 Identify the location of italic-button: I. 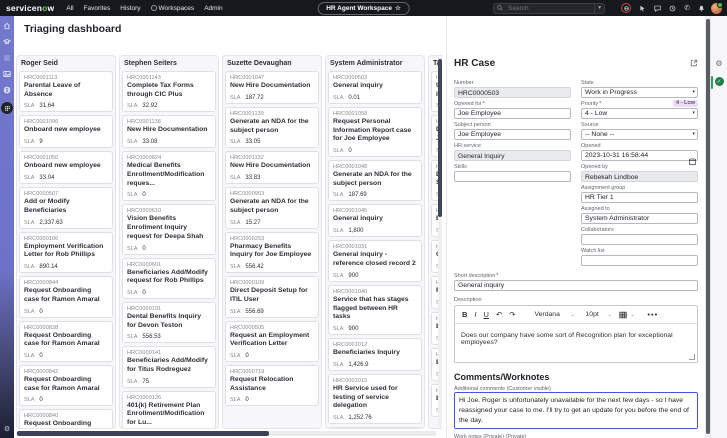
(475, 314).